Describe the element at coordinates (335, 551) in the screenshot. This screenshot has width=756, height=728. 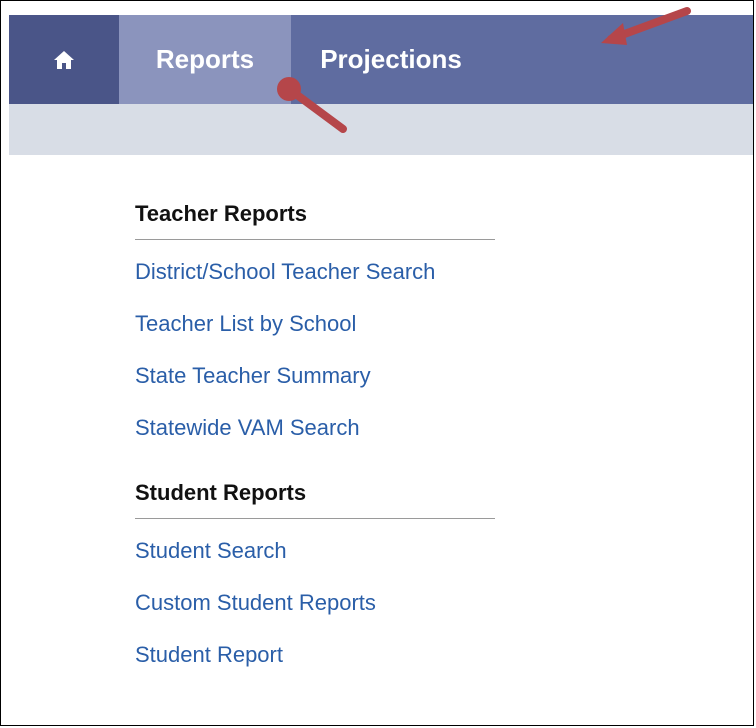
I see `link-student-search: Student Search` at that location.